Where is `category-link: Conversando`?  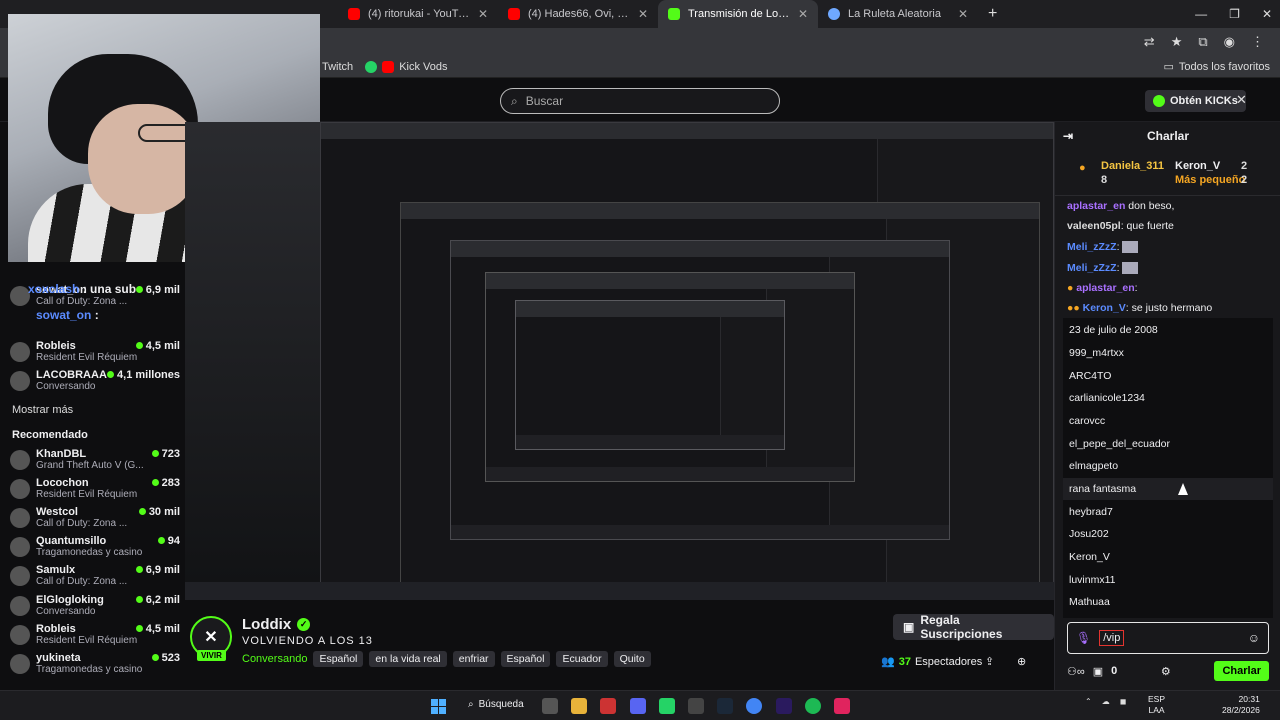
category-link: Conversando is located at coordinates (274, 659).